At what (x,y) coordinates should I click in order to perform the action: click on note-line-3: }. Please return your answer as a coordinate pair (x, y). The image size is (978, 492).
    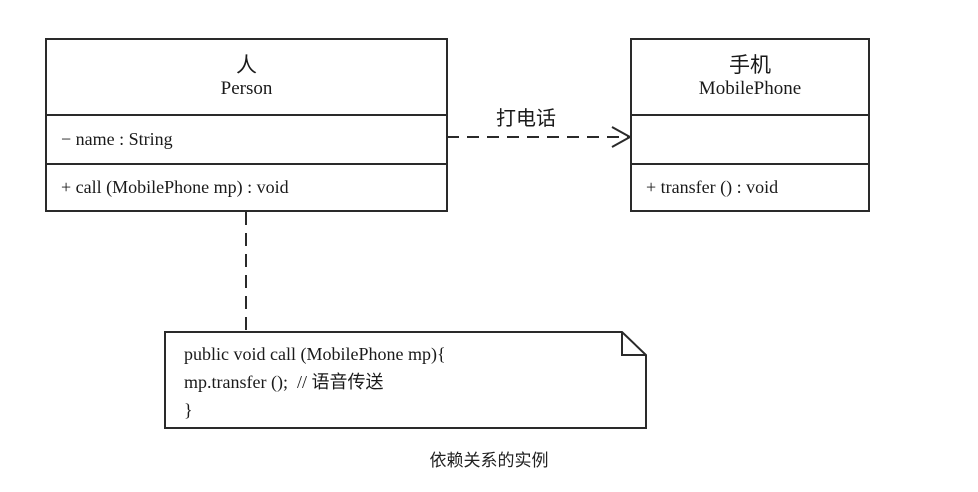
    Looking at the image, I should click on (188, 410).